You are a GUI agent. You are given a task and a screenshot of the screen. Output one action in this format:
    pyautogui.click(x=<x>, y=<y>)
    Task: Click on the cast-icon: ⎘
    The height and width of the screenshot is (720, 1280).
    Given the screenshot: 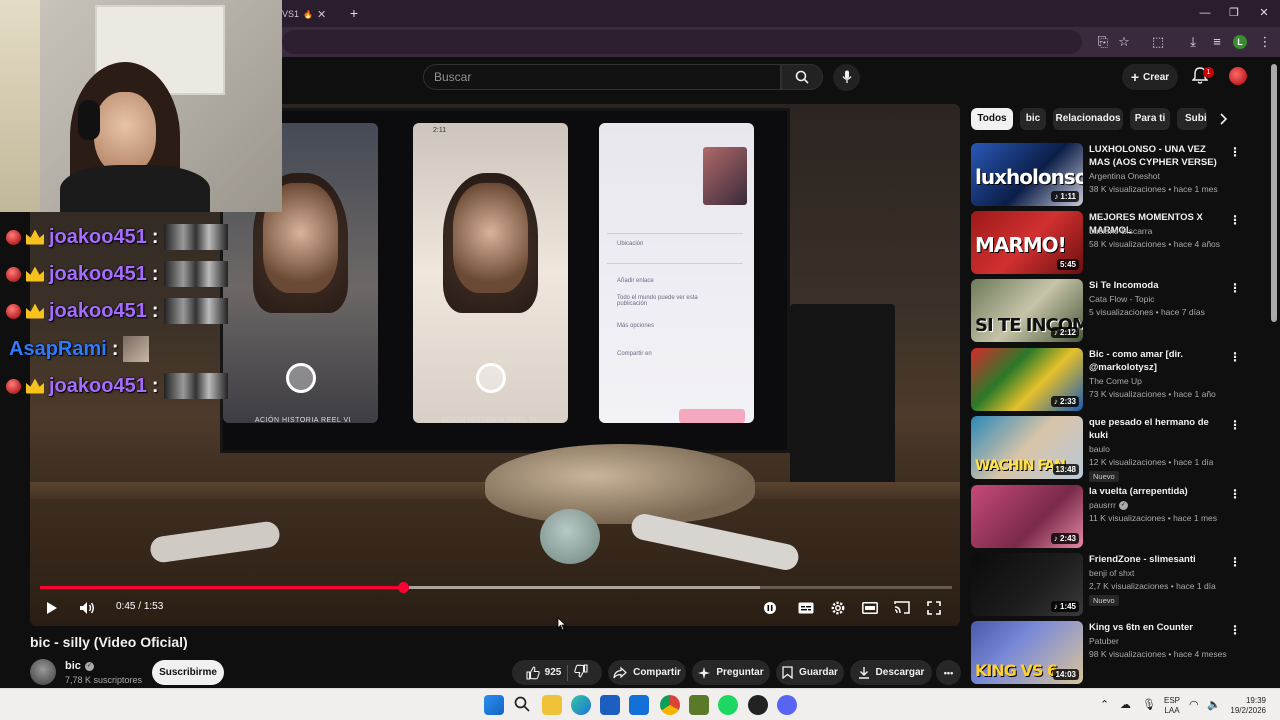 What is the action you would take?
    pyautogui.click(x=1103, y=42)
    